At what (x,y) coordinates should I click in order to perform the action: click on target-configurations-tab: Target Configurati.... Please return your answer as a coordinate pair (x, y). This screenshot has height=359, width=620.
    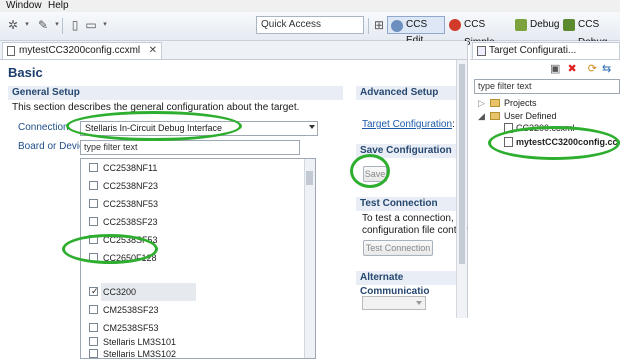
    Looking at the image, I should click on (546, 50).